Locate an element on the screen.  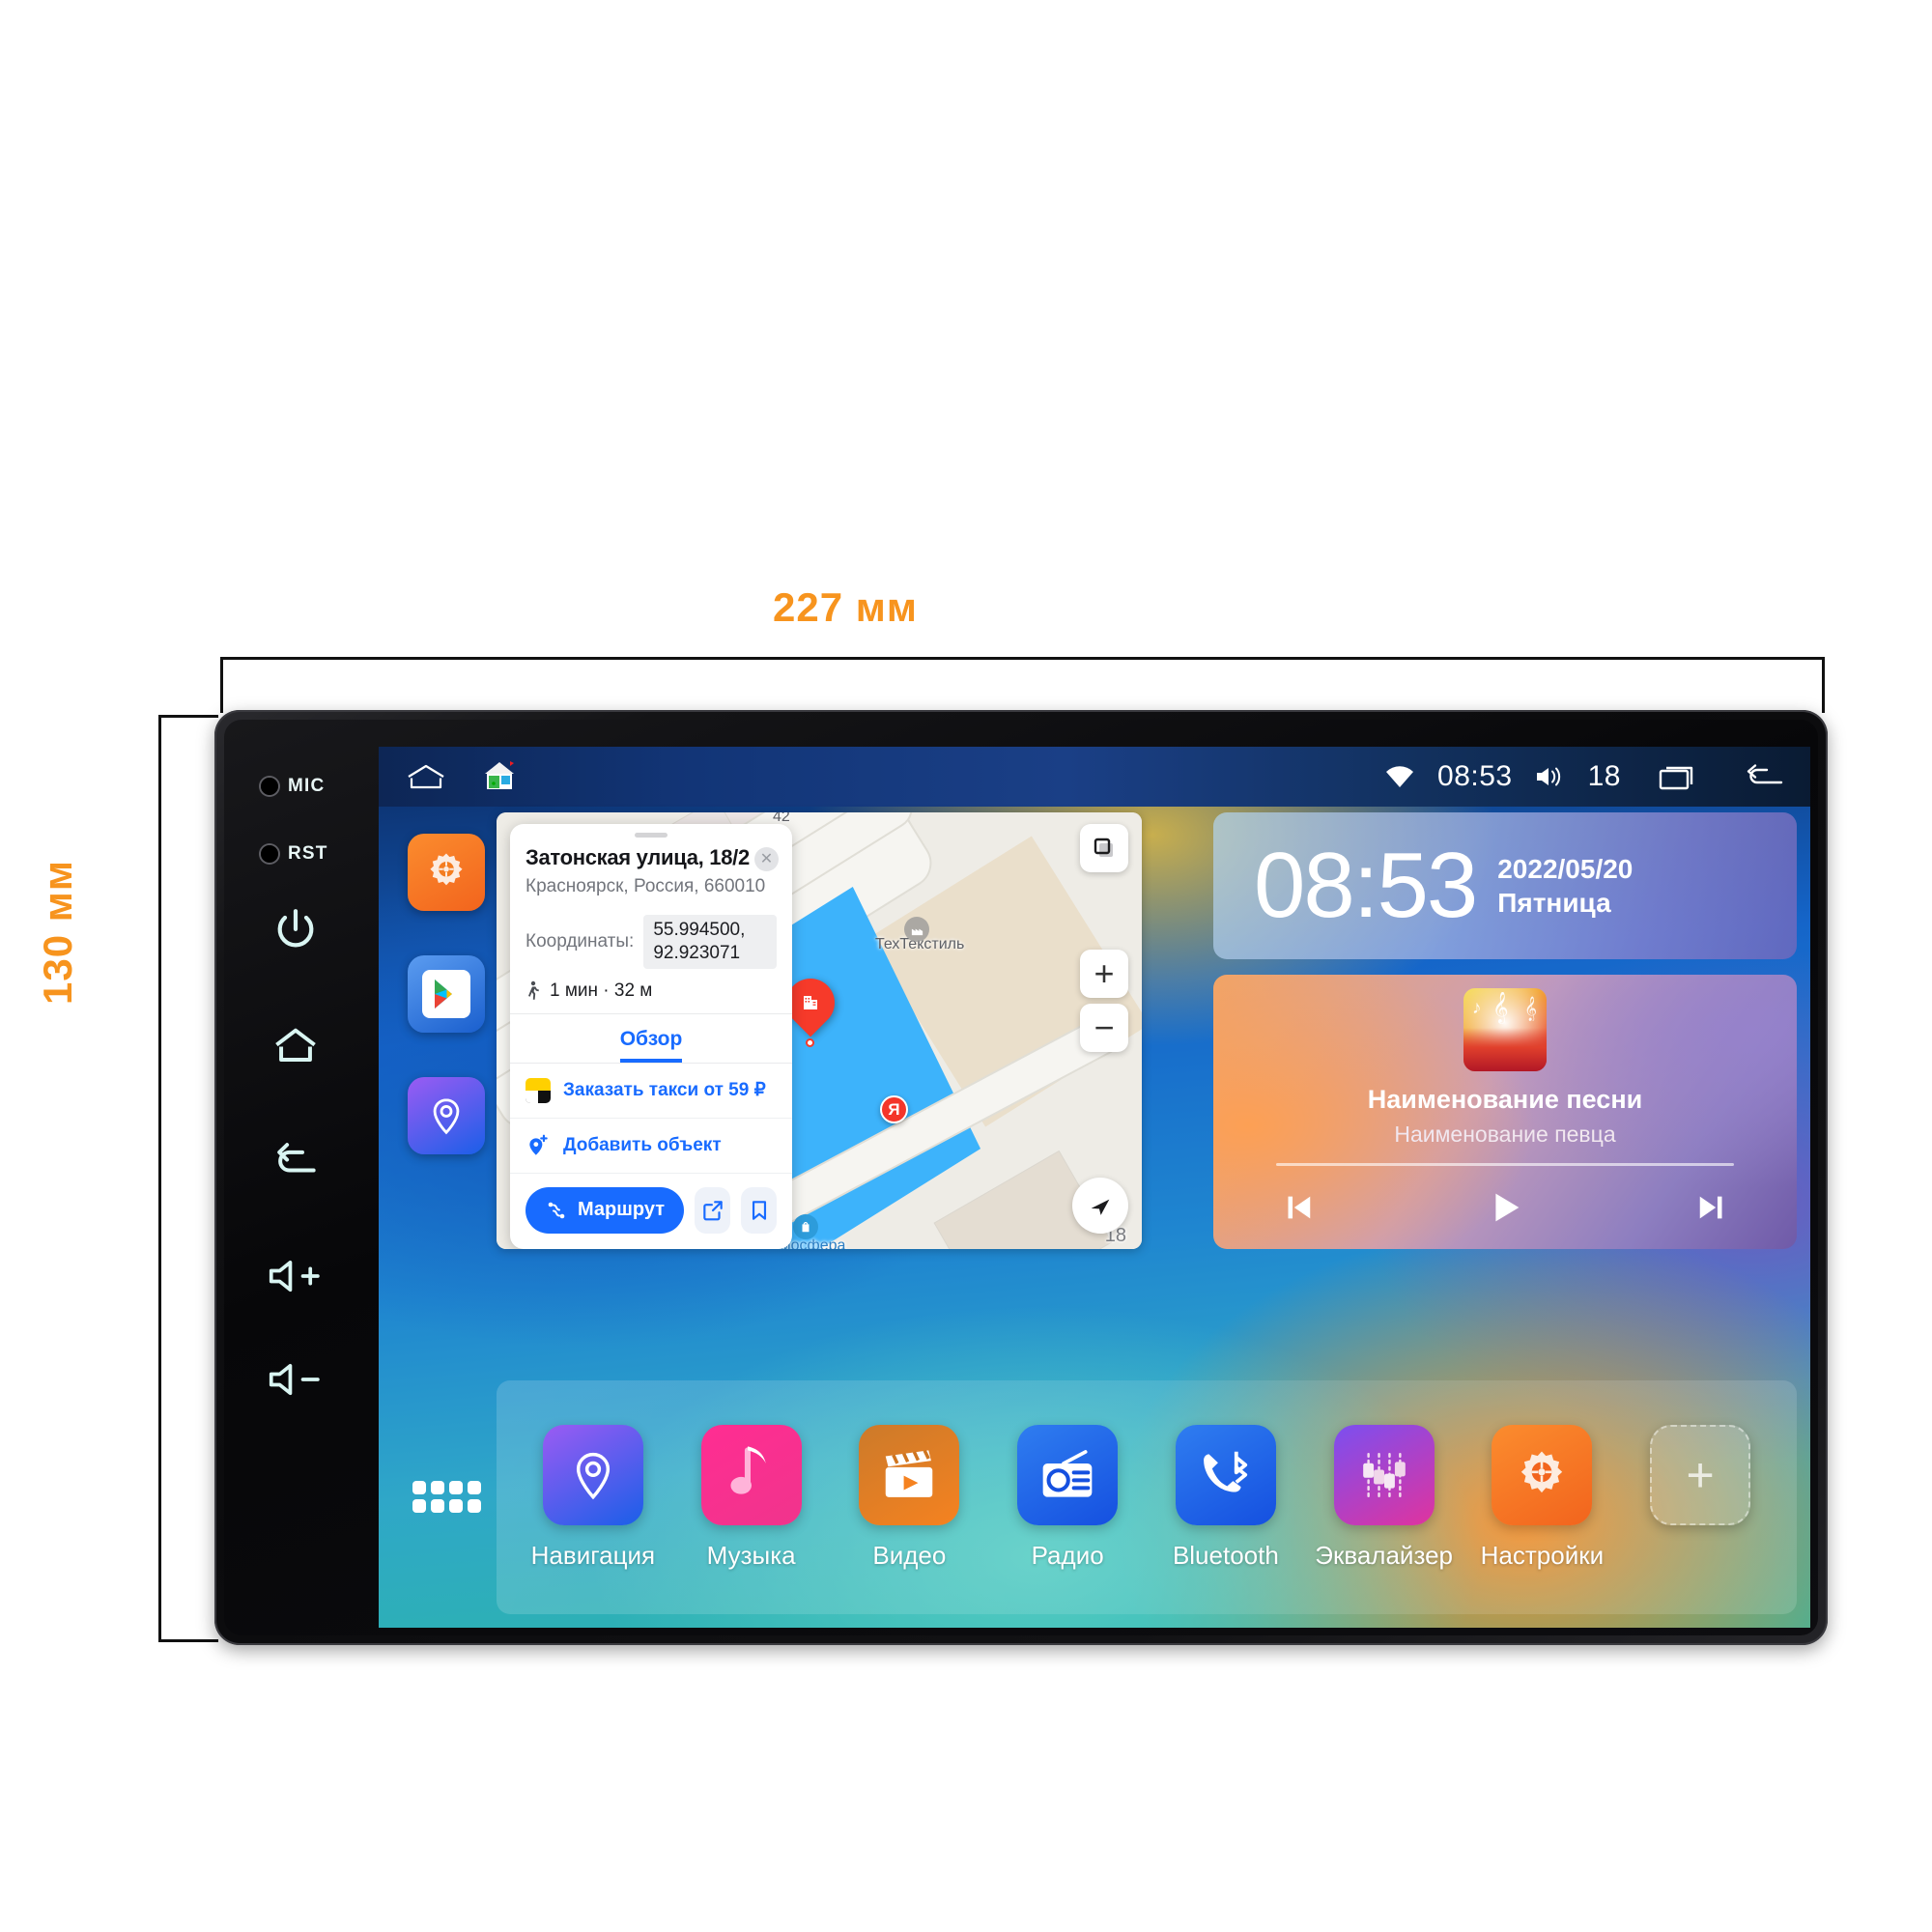
height-dimension-label: 130 мм is located at coordinates (57, 932).